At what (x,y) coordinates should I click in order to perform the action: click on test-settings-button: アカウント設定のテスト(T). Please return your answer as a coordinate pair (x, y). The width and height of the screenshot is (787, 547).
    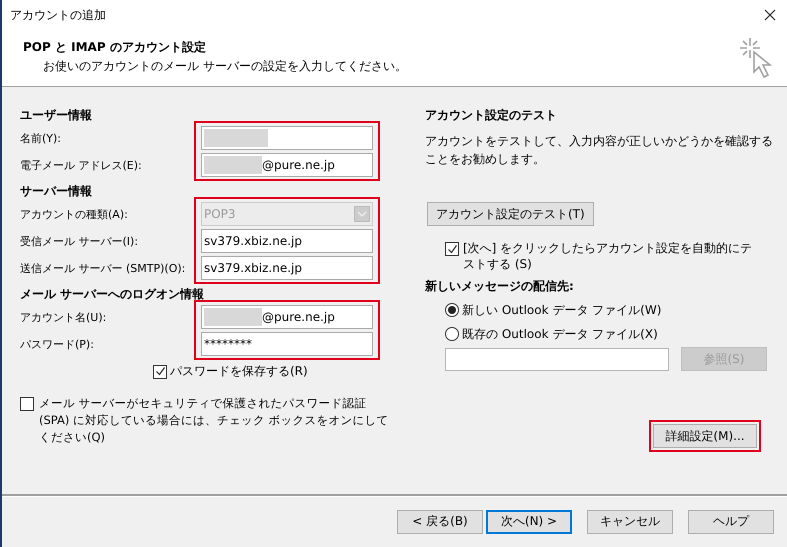
    Looking at the image, I should click on (510, 214).